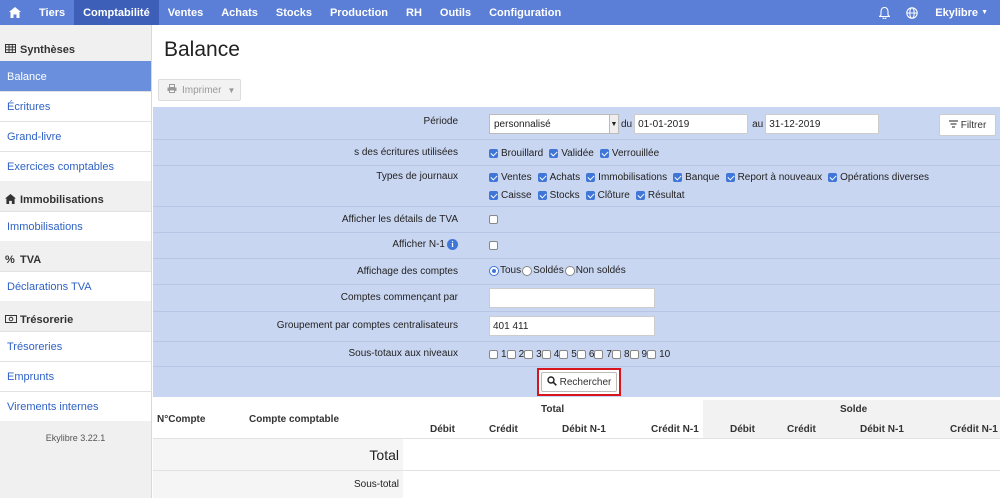  What do you see at coordinates (620, 354) in the screenshot?
I see `checkbox-niveau-8: 8` at bounding box center [620, 354].